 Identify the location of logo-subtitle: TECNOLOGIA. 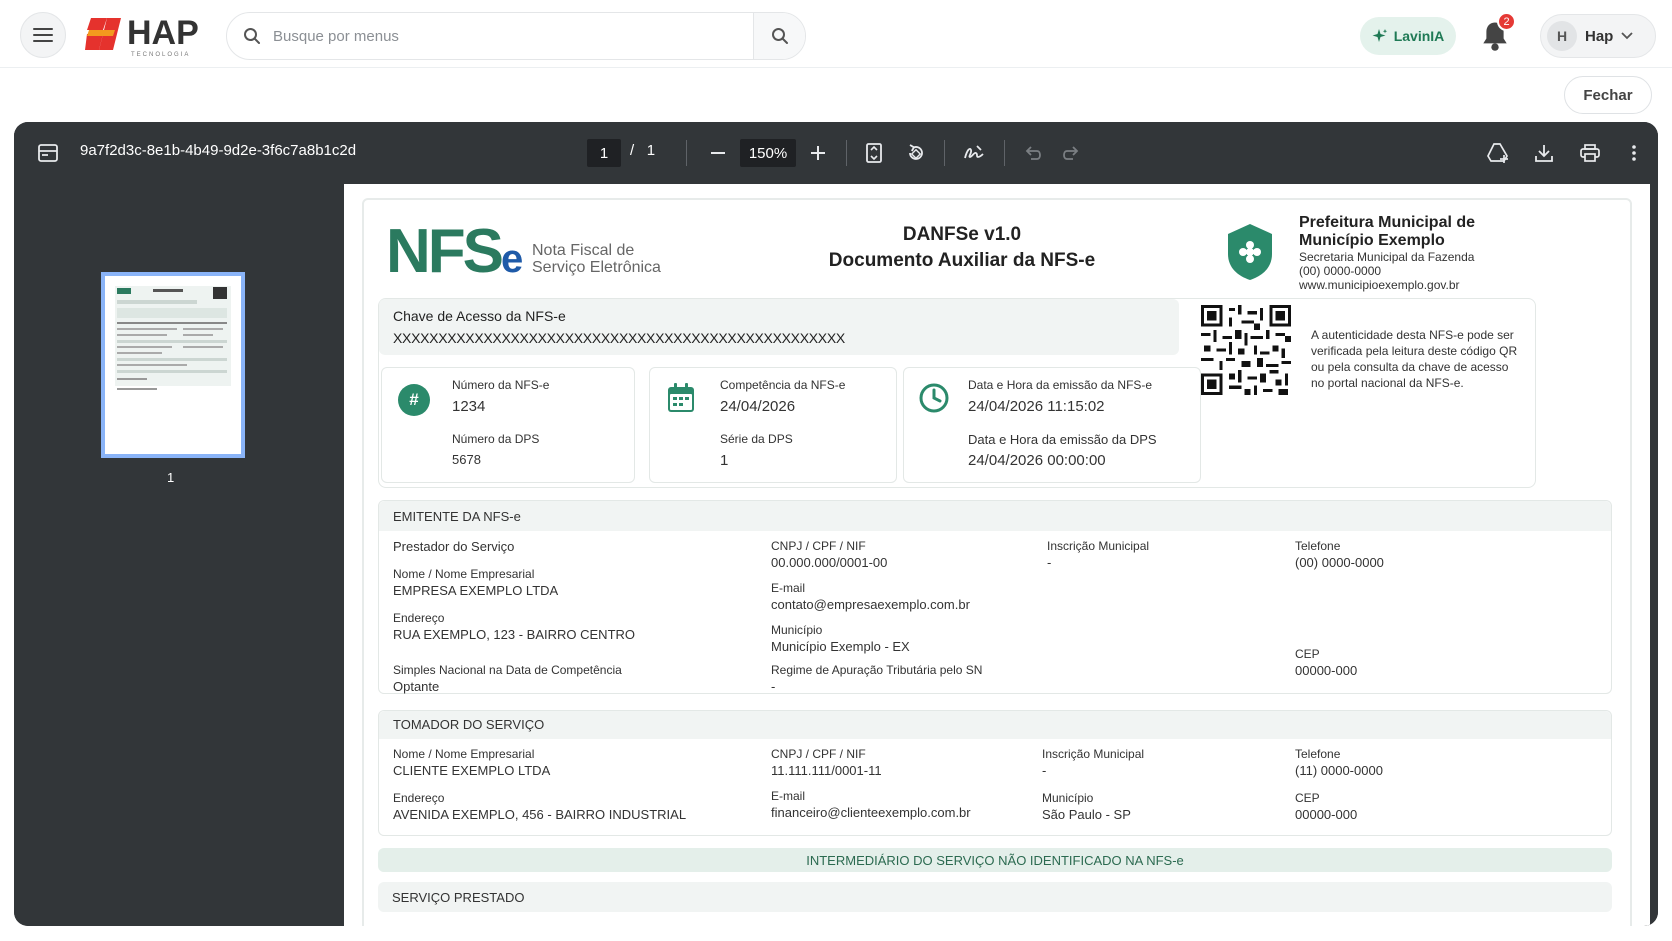
(161, 55).